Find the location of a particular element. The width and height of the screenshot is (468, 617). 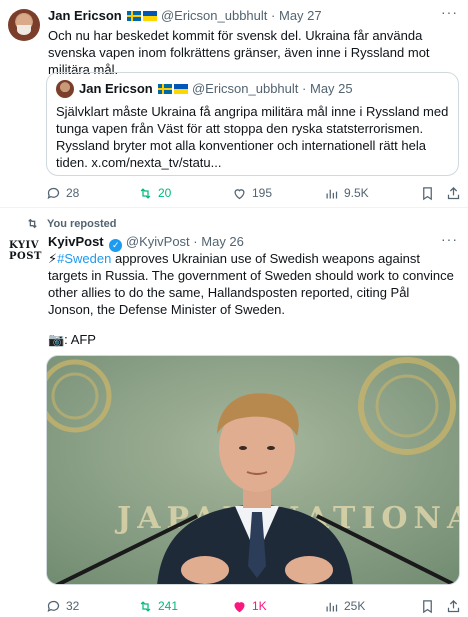

author-name: Jan Ericson is located at coordinates (85, 15).